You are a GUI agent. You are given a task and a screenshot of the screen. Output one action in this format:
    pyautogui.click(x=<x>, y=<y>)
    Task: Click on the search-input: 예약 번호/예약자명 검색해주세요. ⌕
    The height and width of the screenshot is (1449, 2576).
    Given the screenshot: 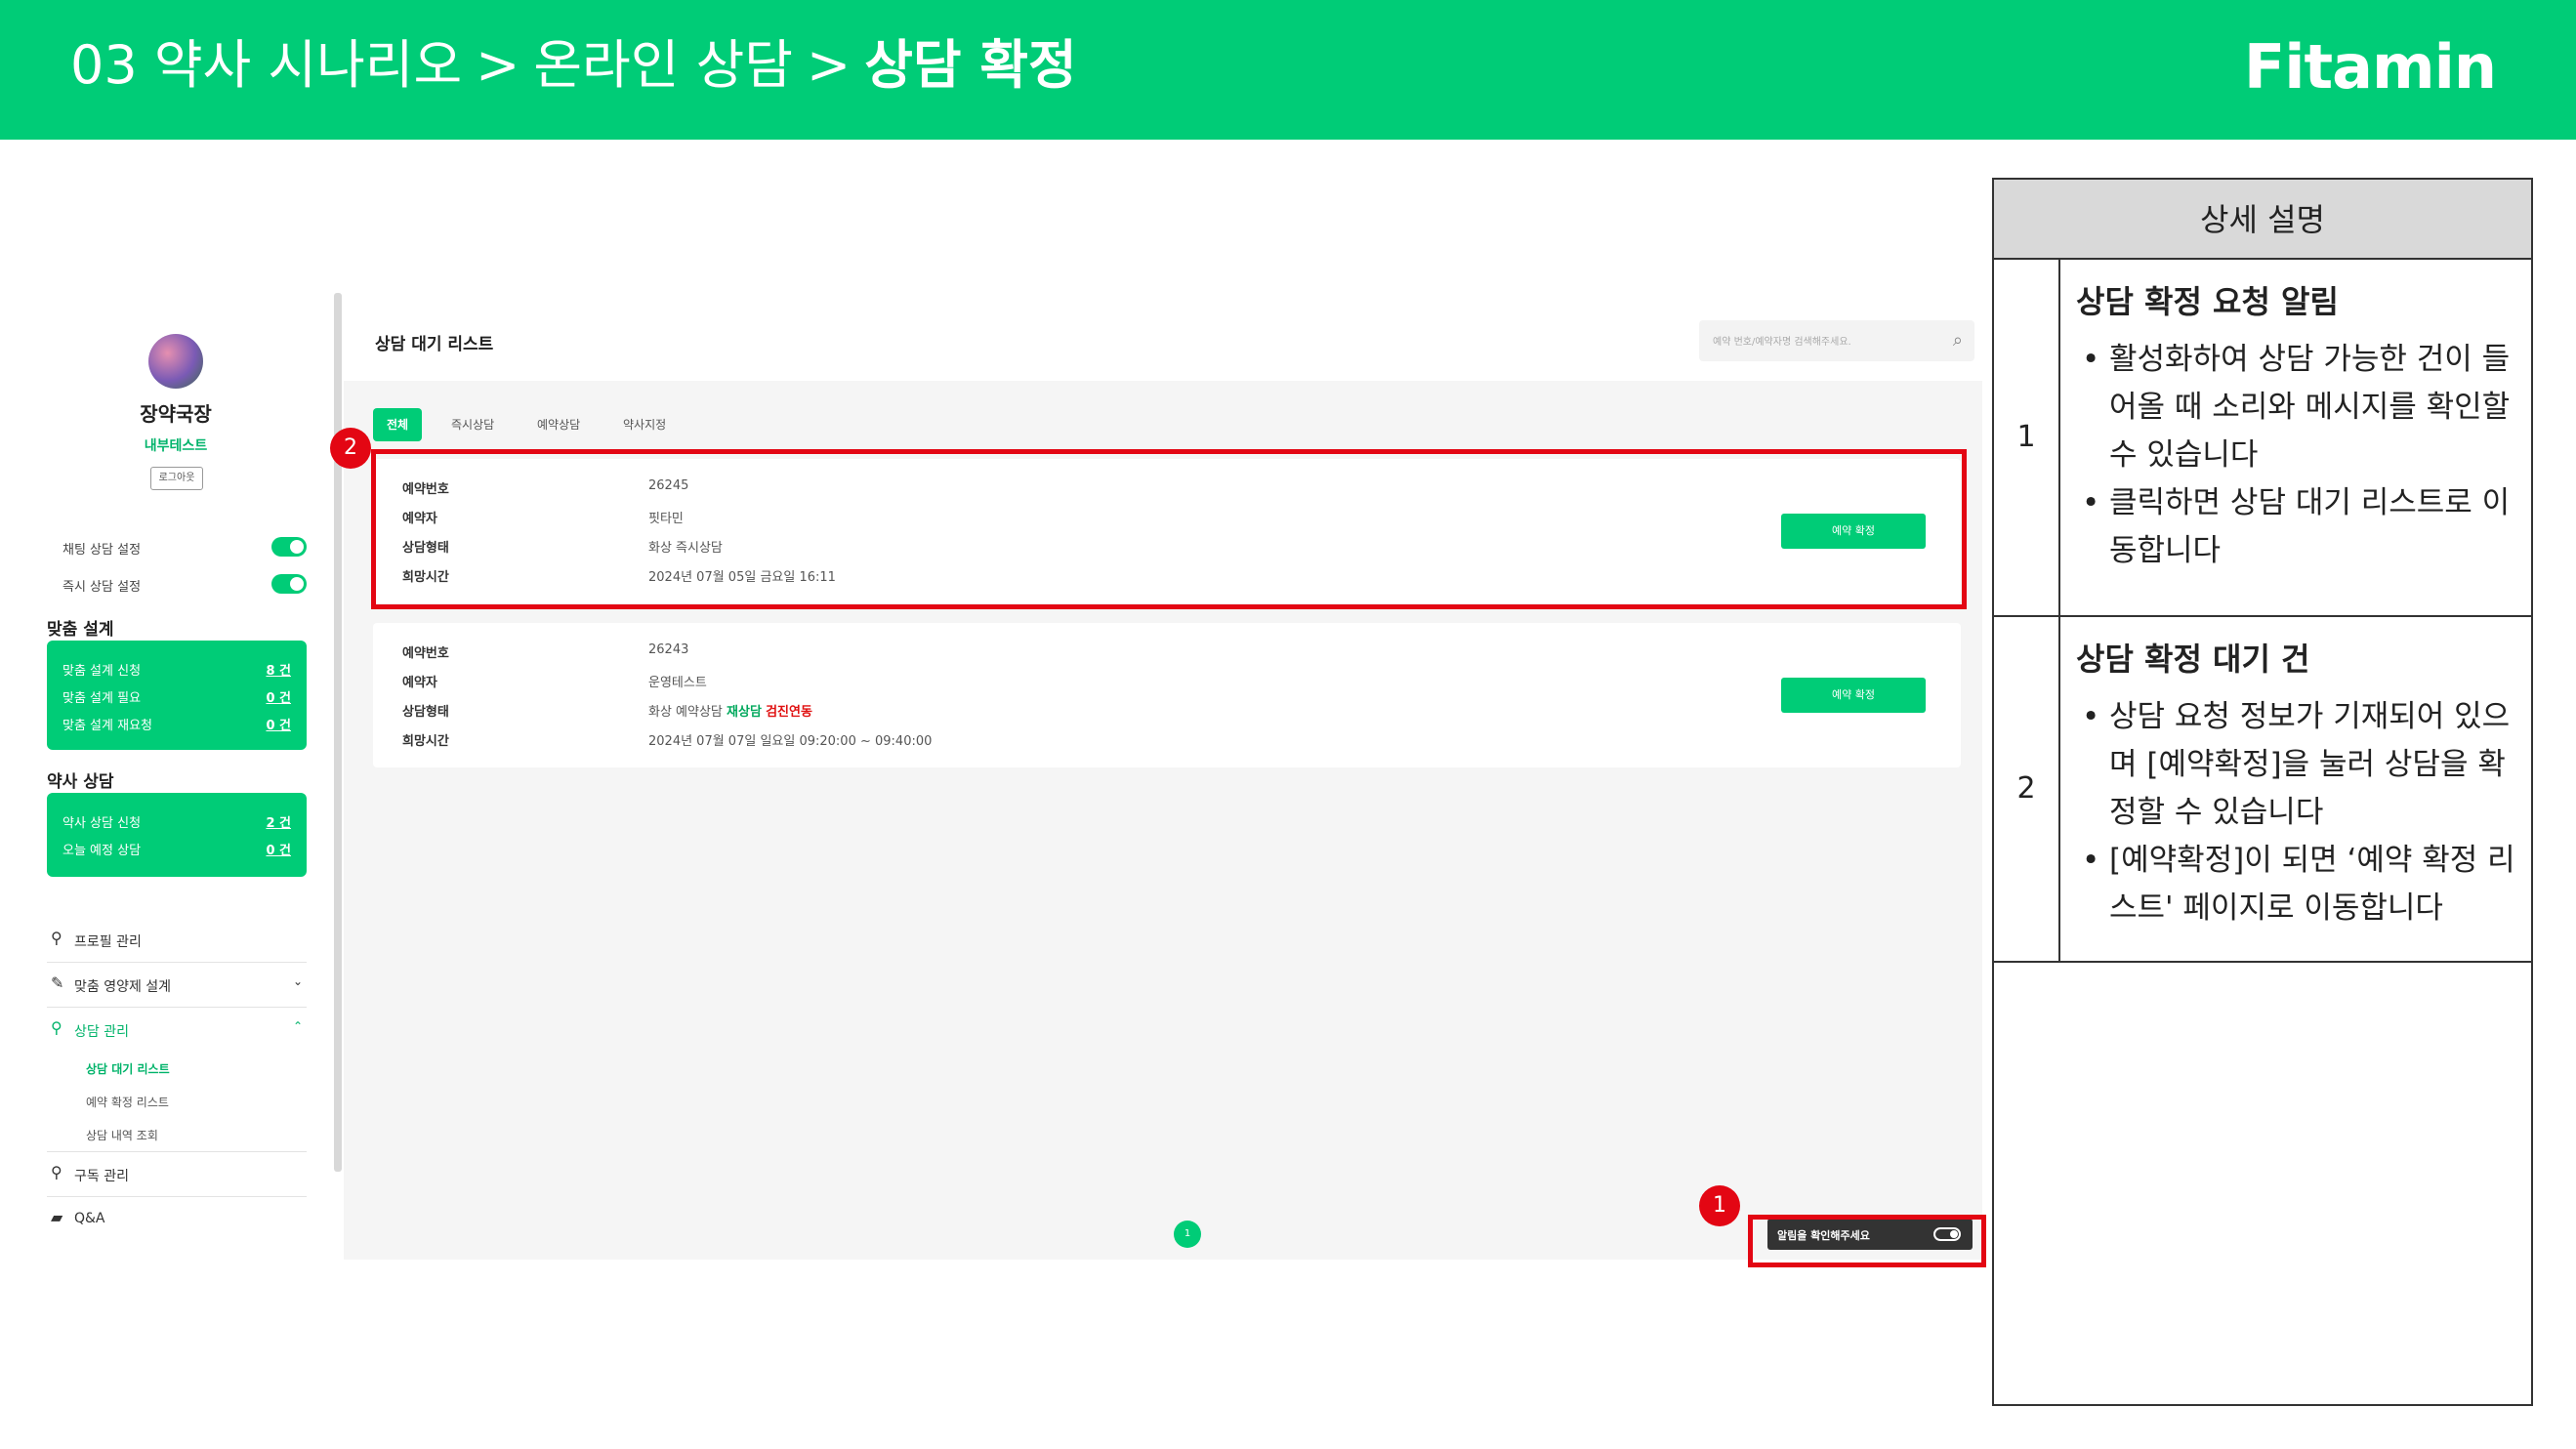 What is the action you would take?
    pyautogui.click(x=1837, y=340)
    